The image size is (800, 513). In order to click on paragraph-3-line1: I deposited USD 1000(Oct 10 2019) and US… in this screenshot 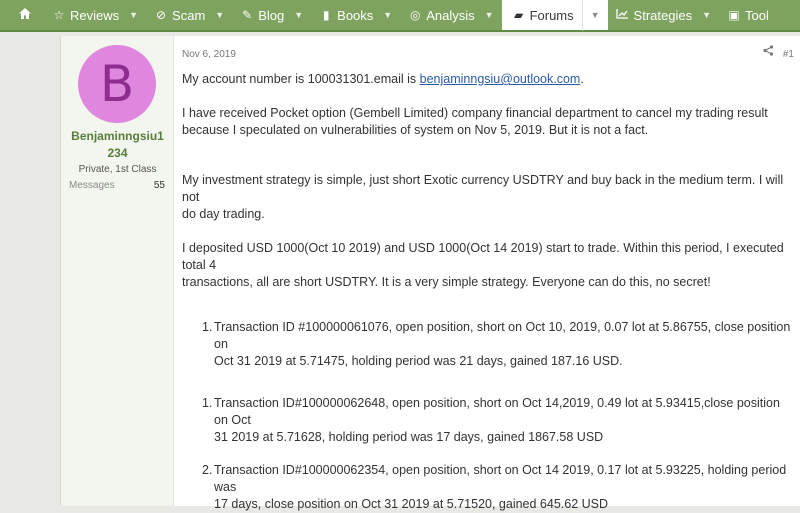, I will do `click(483, 256)`.